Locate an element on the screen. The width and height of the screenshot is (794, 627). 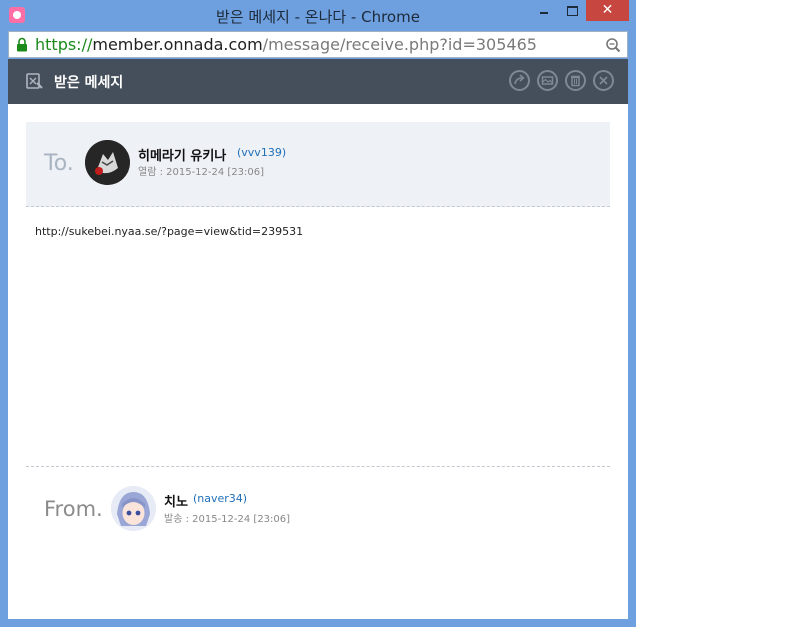
sent-timestamp: 발송 : 2015-12-24 [23:06] is located at coordinates (227, 519).